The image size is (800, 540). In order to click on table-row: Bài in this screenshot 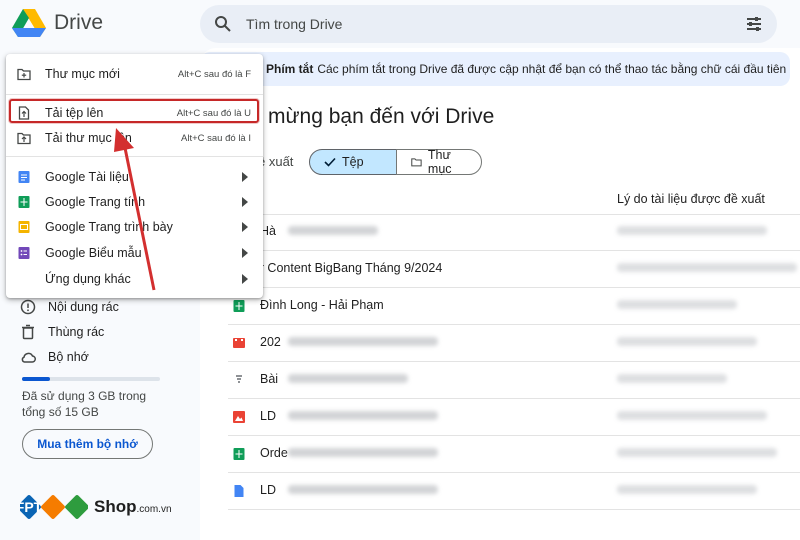, I will do `click(514, 380)`.